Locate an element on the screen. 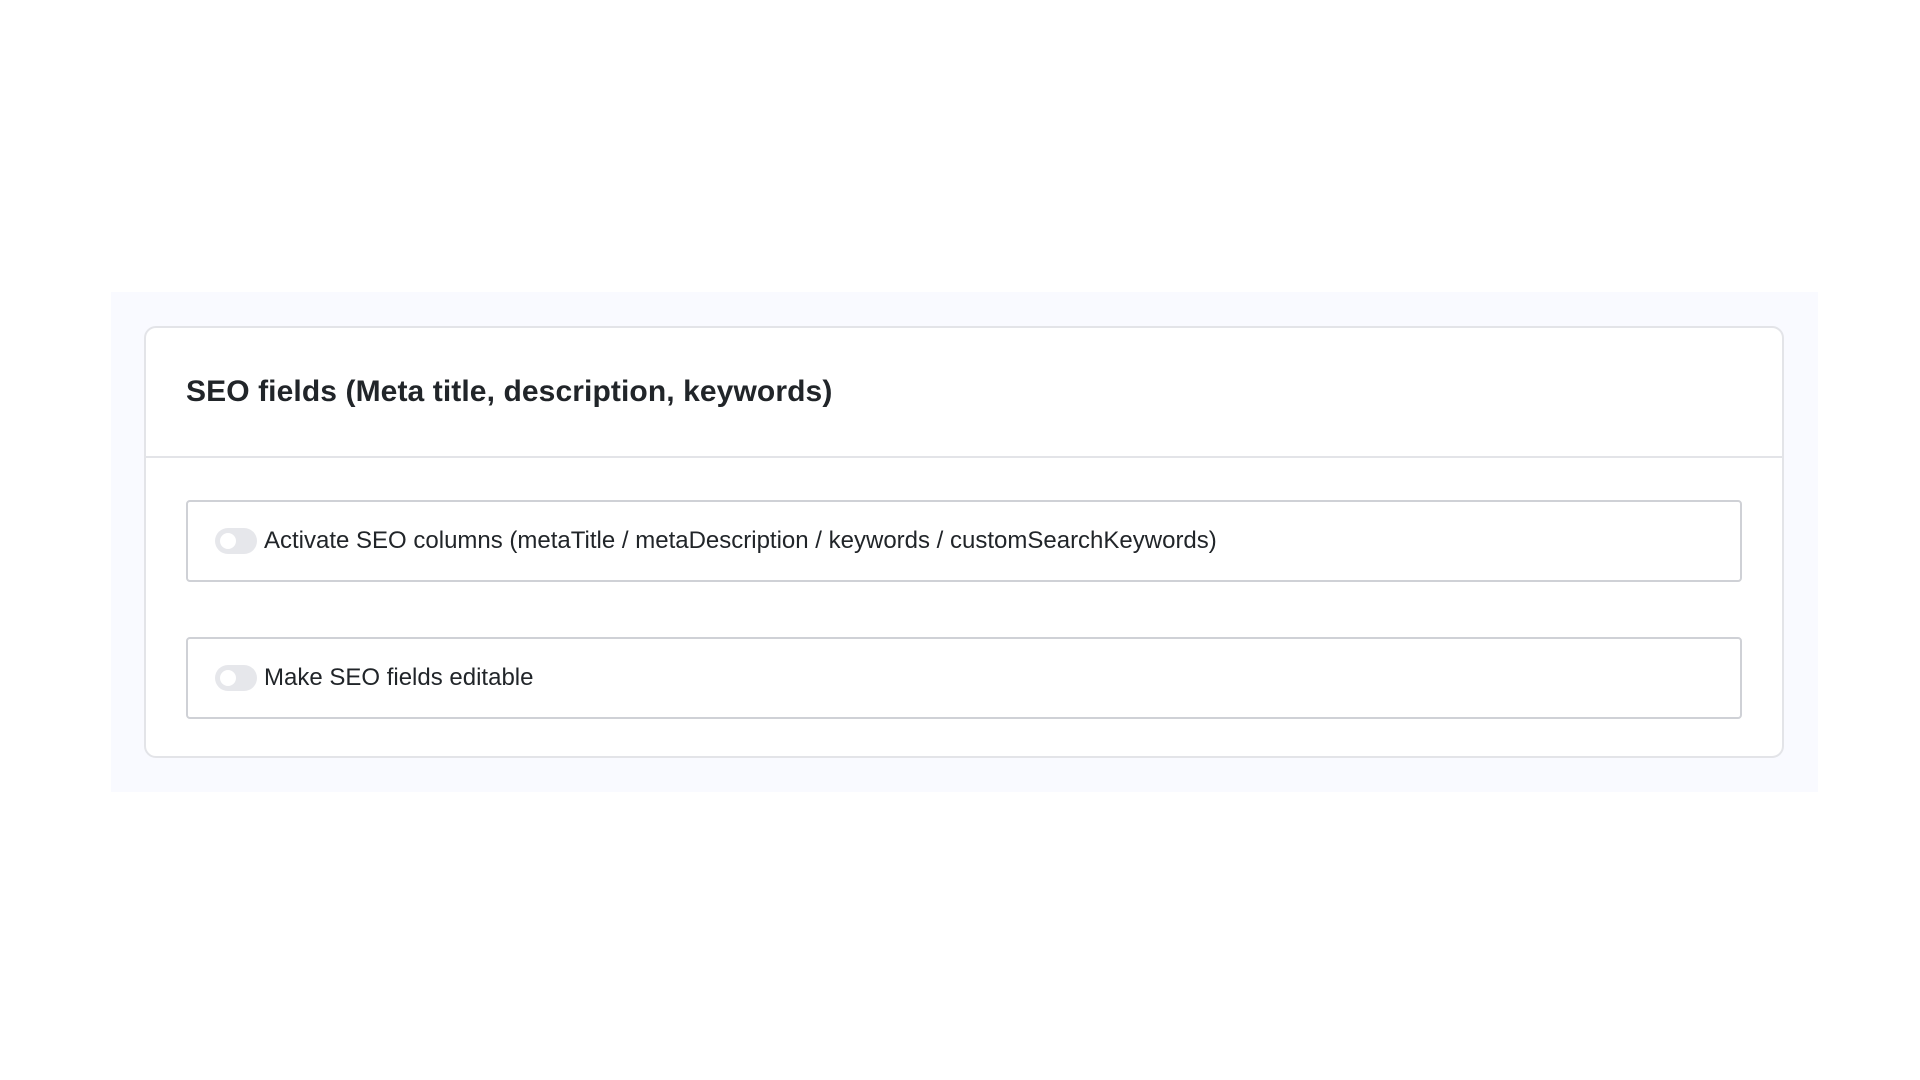  make-seo-editable-option: Make SEO fields editable is located at coordinates (964, 678).